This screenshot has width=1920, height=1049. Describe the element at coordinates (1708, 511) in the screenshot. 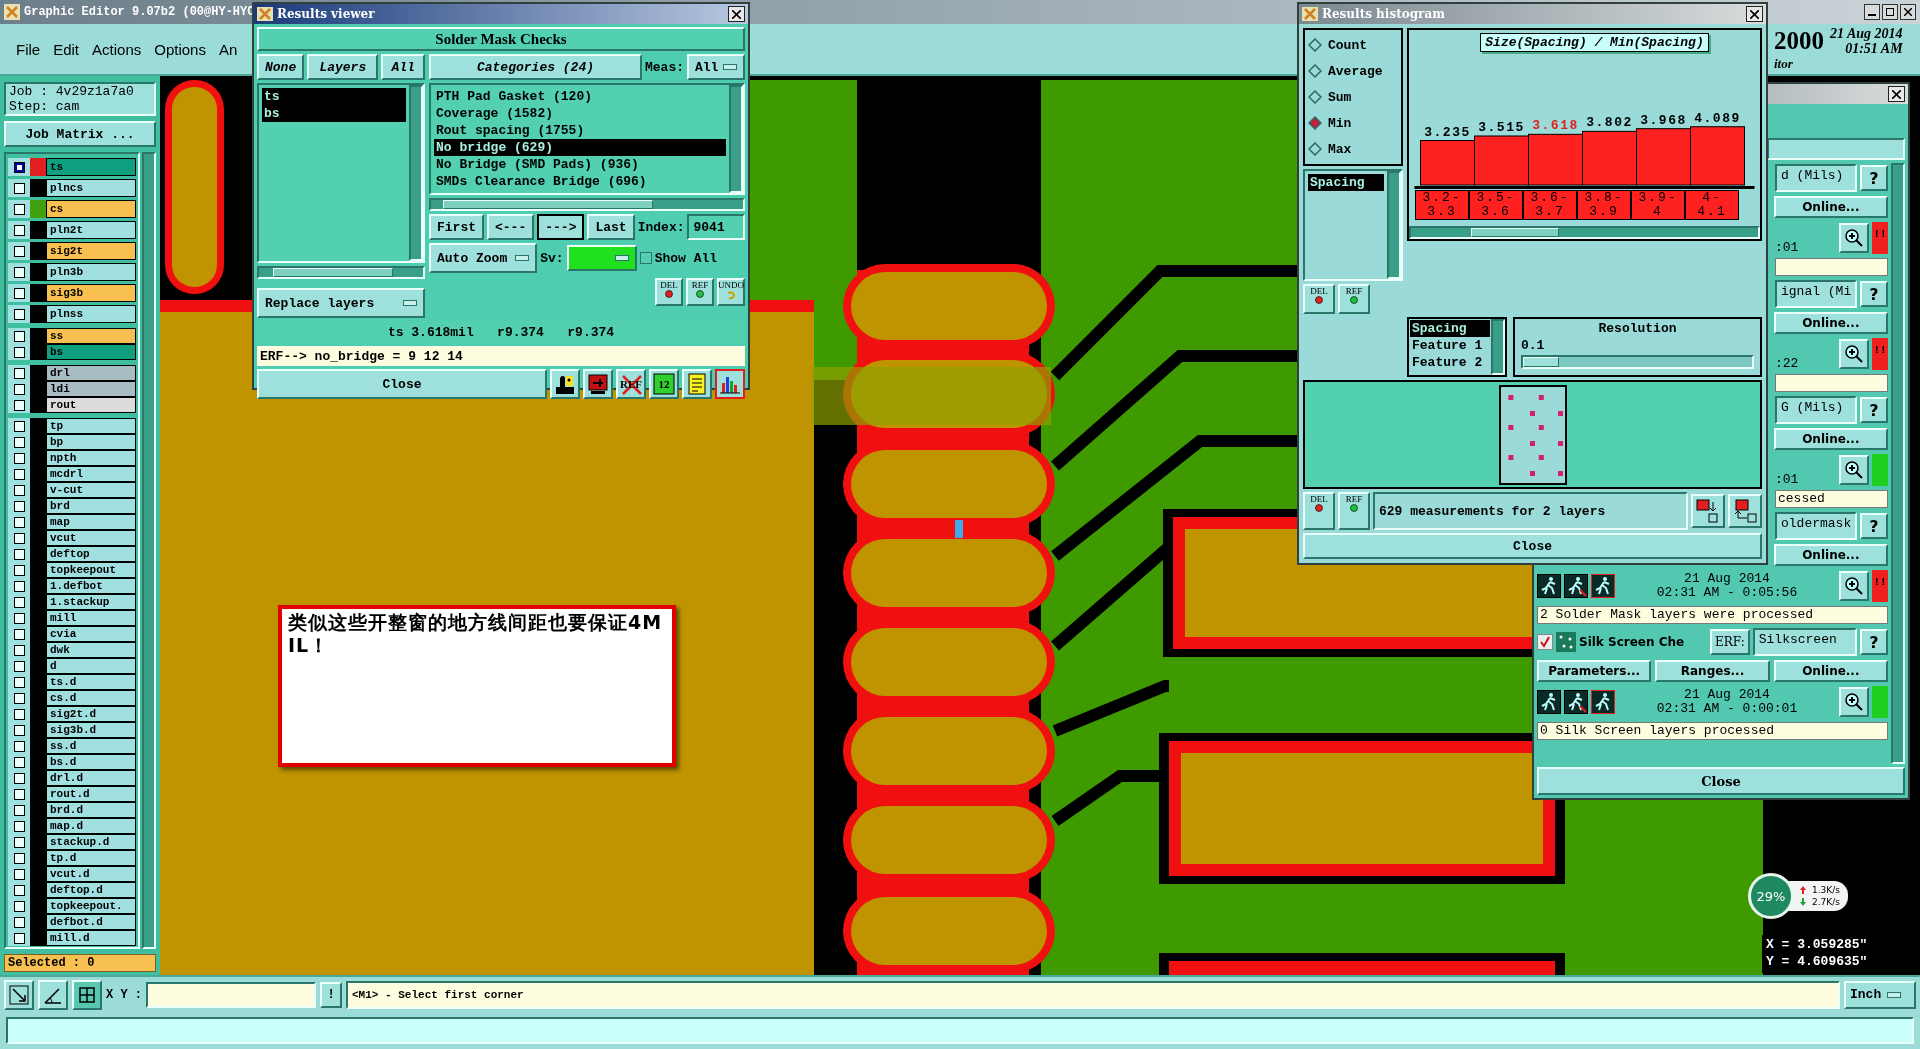

I see `export-button` at that location.